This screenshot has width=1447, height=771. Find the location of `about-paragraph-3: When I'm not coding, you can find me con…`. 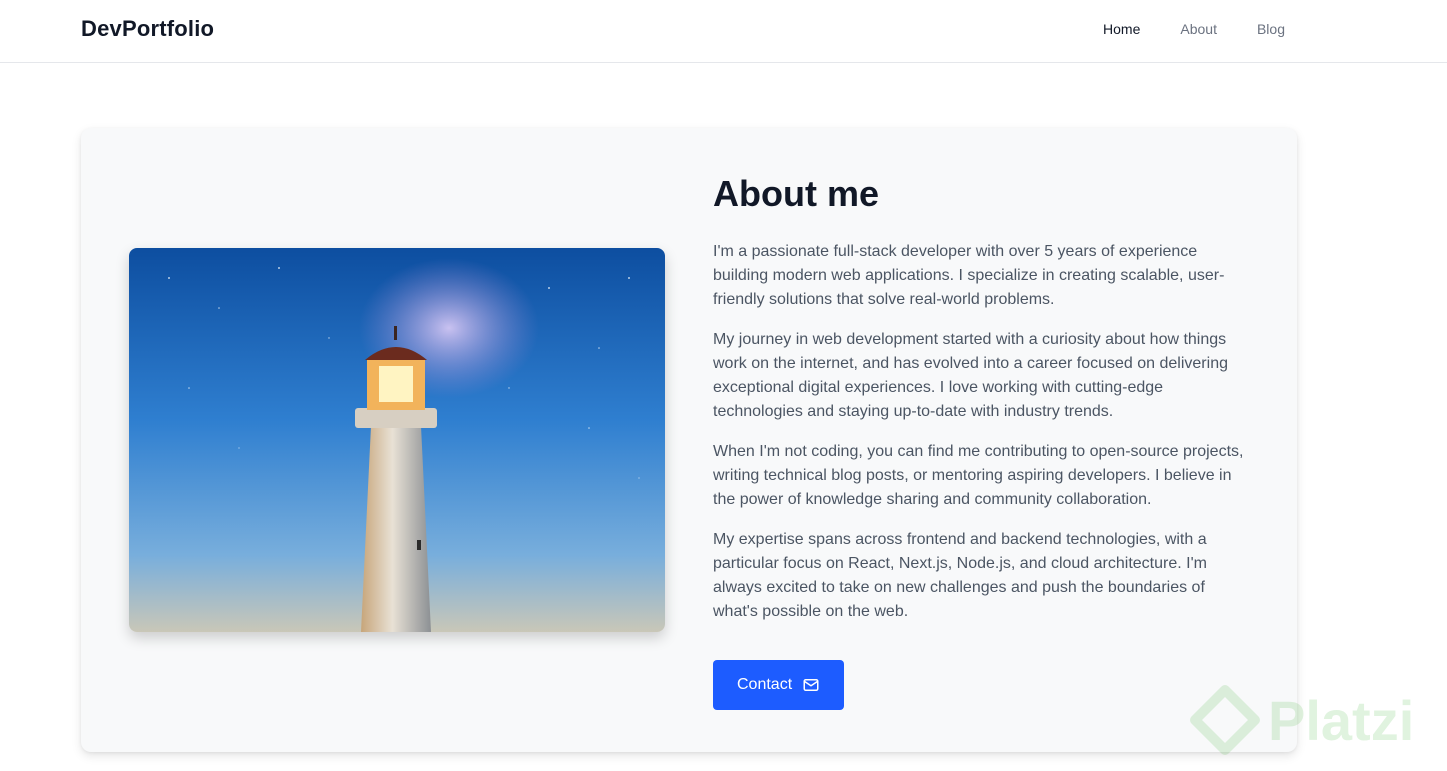

about-paragraph-3: When I'm not coding, you can find me con… is located at coordinates (978, 475).